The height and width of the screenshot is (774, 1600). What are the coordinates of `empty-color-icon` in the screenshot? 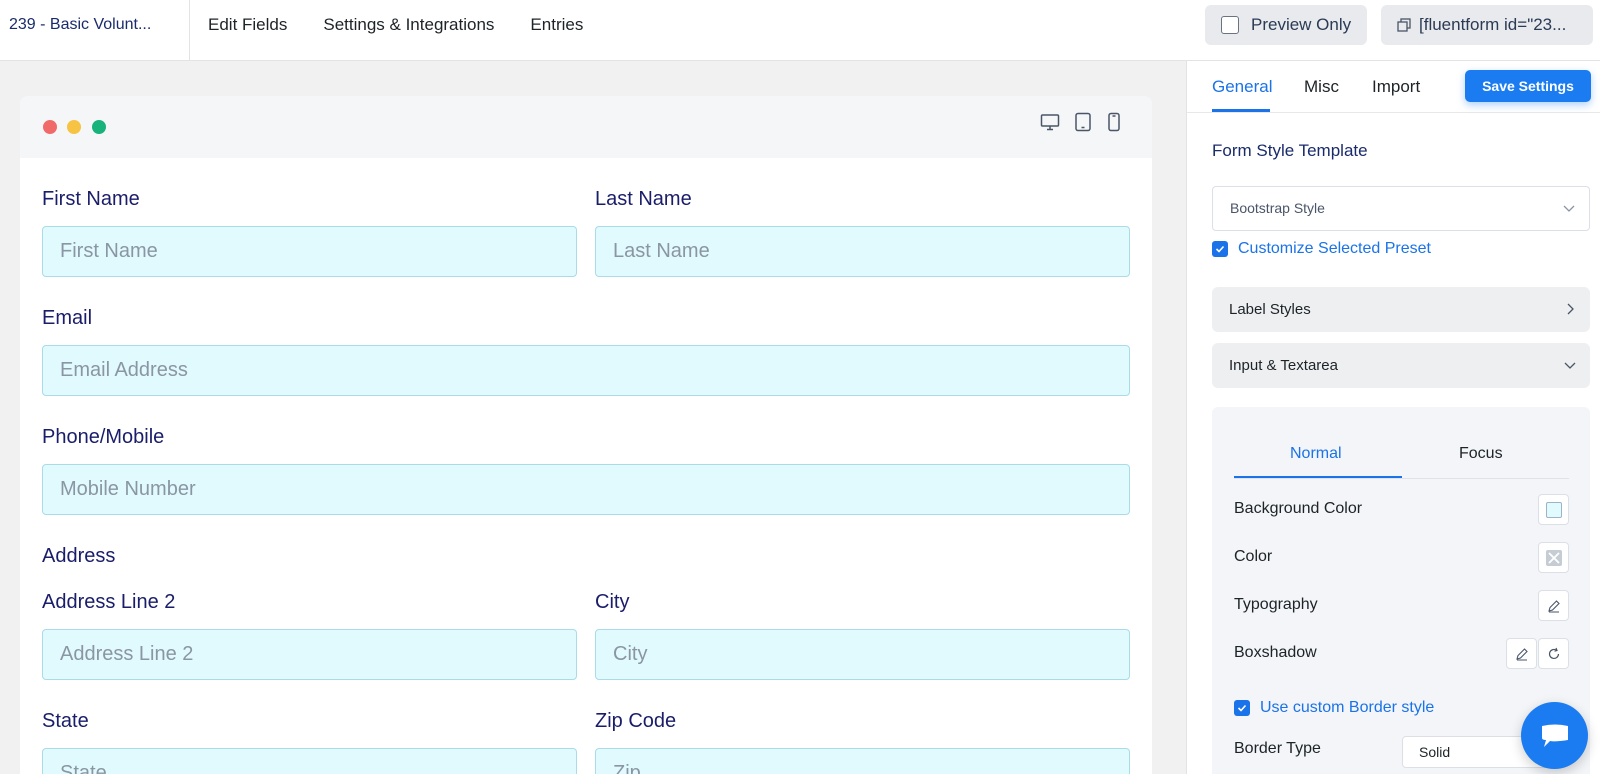 It's located at (1553, 557).